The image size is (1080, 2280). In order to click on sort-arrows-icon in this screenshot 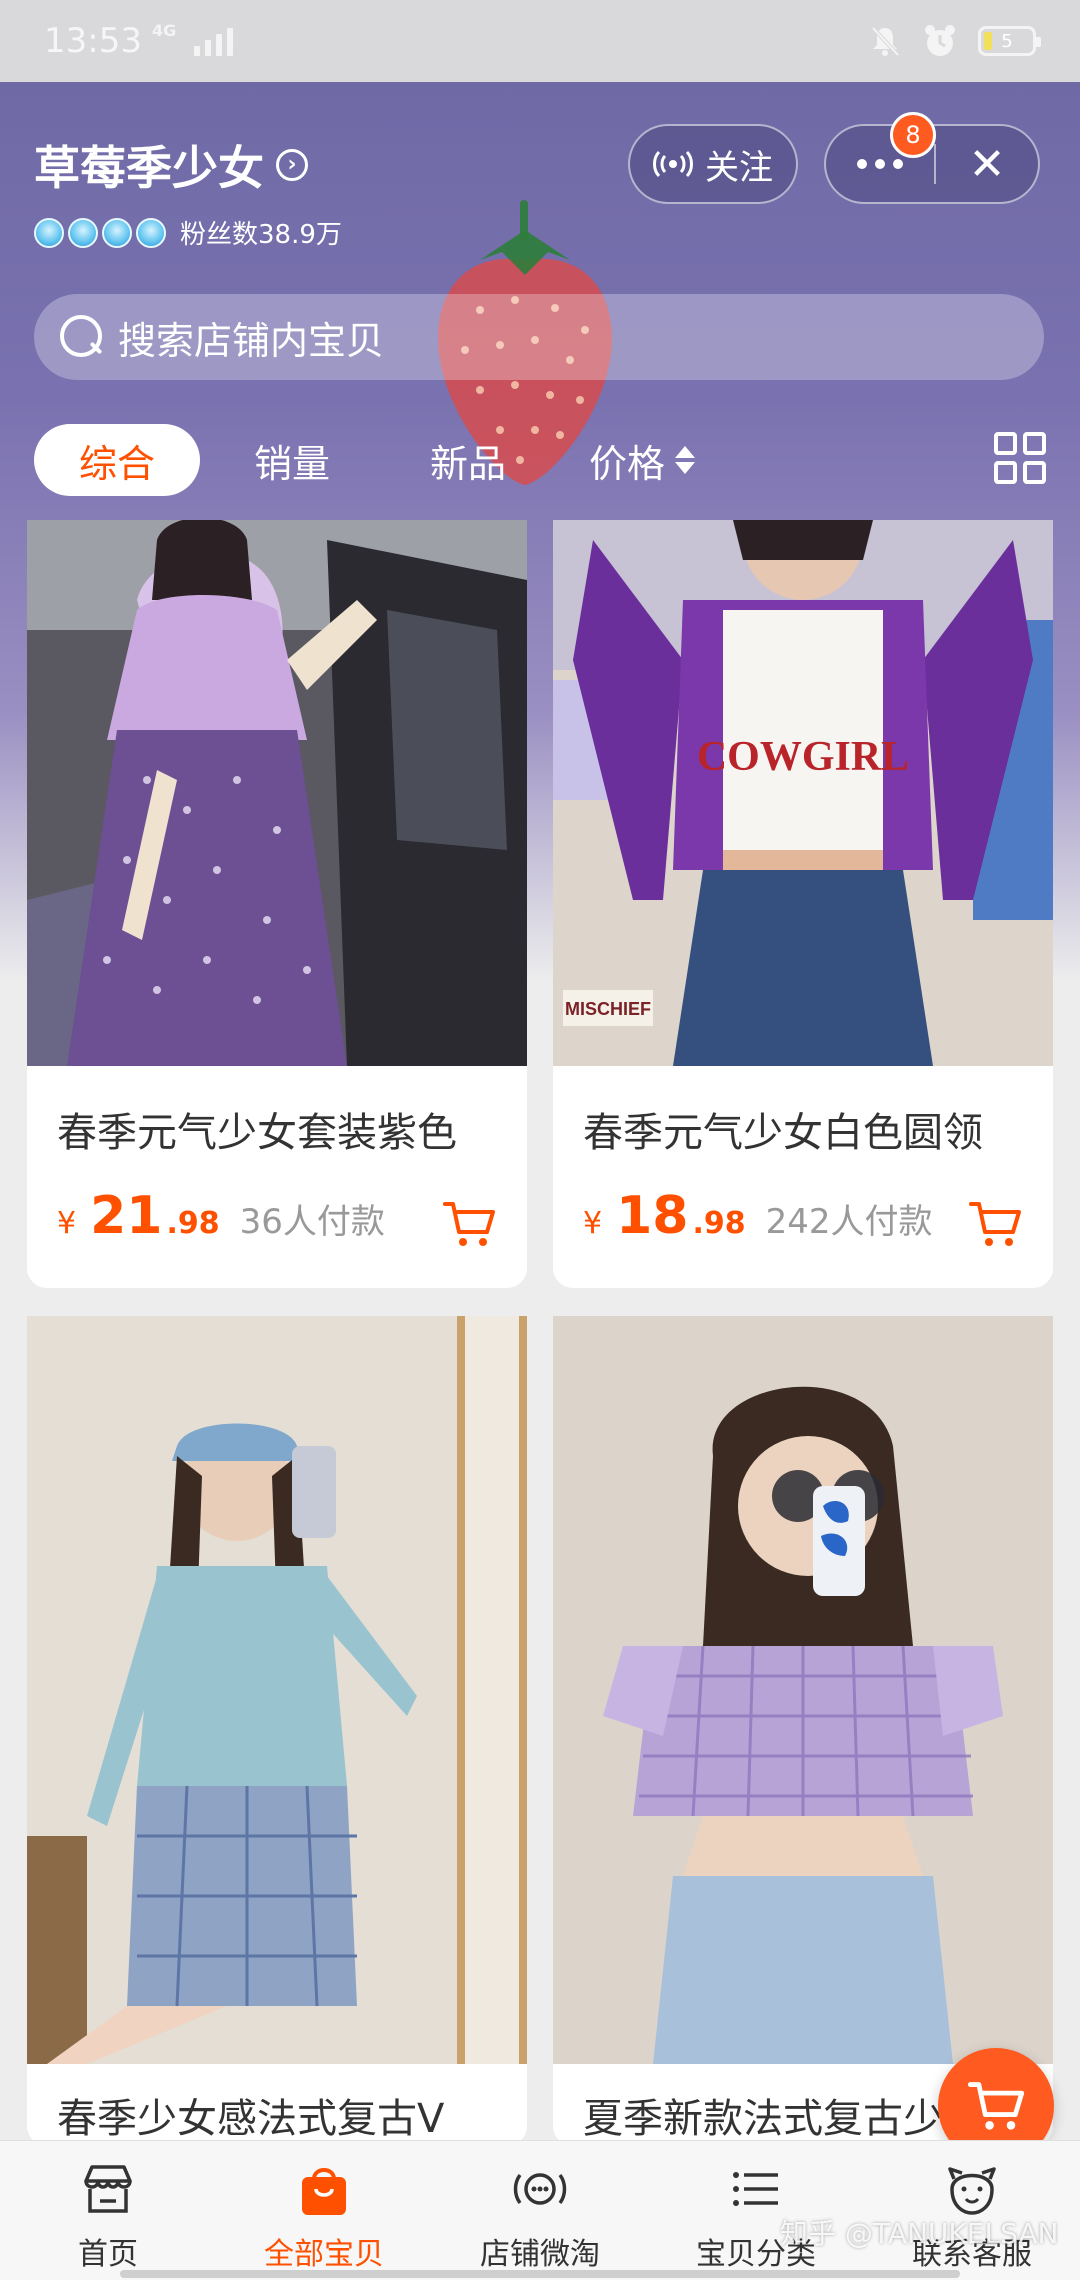, I will do `click(685, 460)`.